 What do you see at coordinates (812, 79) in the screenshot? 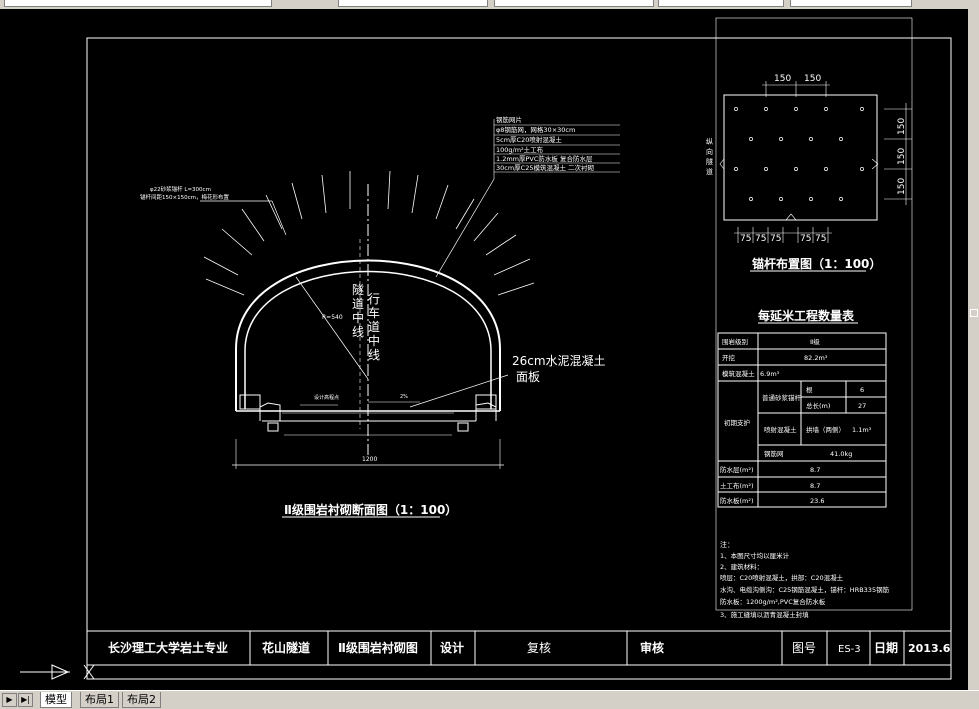
I see `bolt-top-dim-2: 150` at bounding box center [812, 79].